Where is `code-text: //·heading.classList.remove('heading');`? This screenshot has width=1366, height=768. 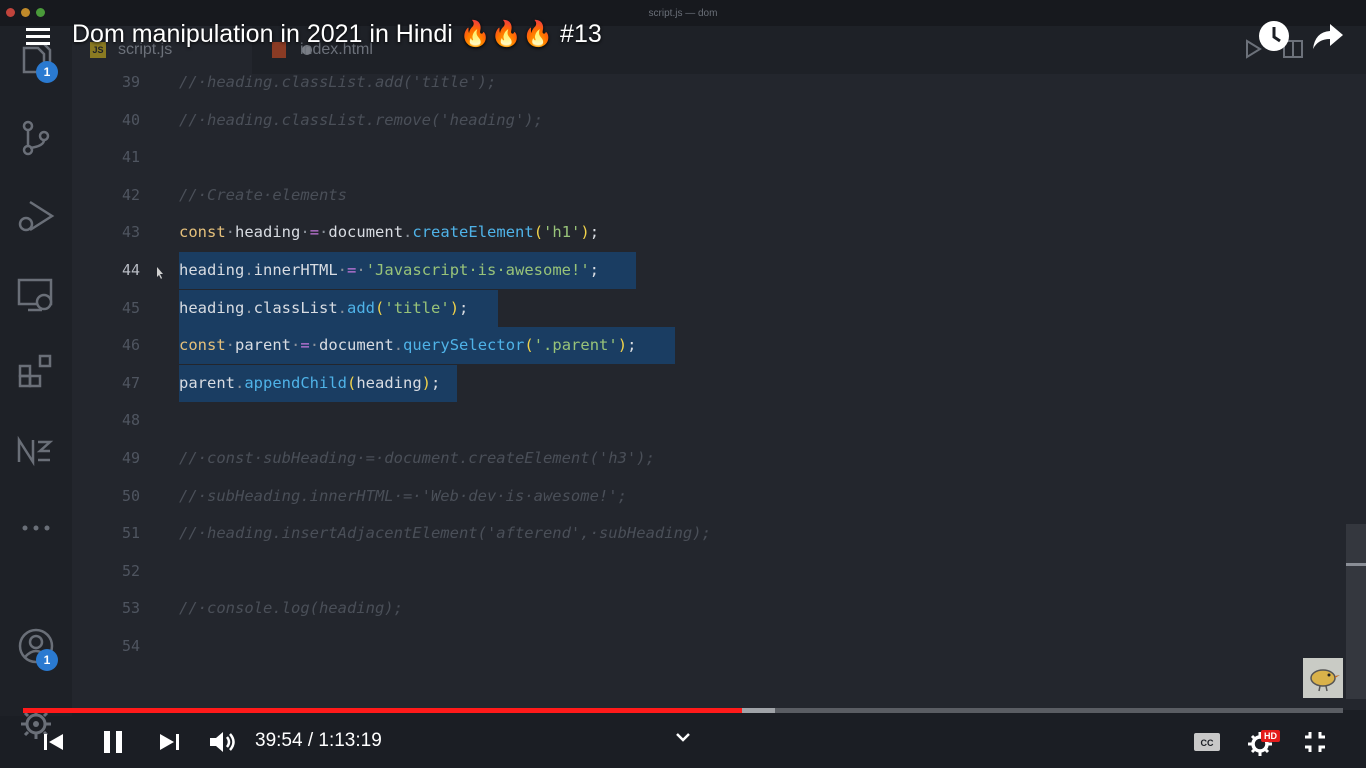 code-text: //·heading.classList.remove('heading'); is located at coordinates (361, 120).